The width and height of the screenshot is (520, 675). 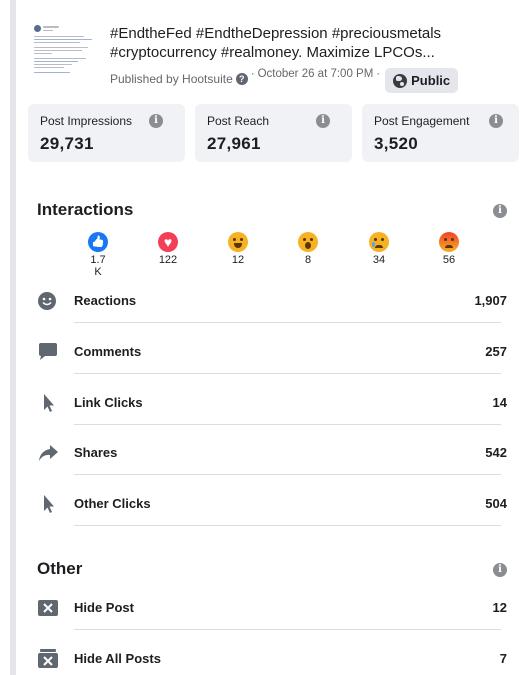 I want to click on metric-label: Reactions, so click(x=105, y=300).